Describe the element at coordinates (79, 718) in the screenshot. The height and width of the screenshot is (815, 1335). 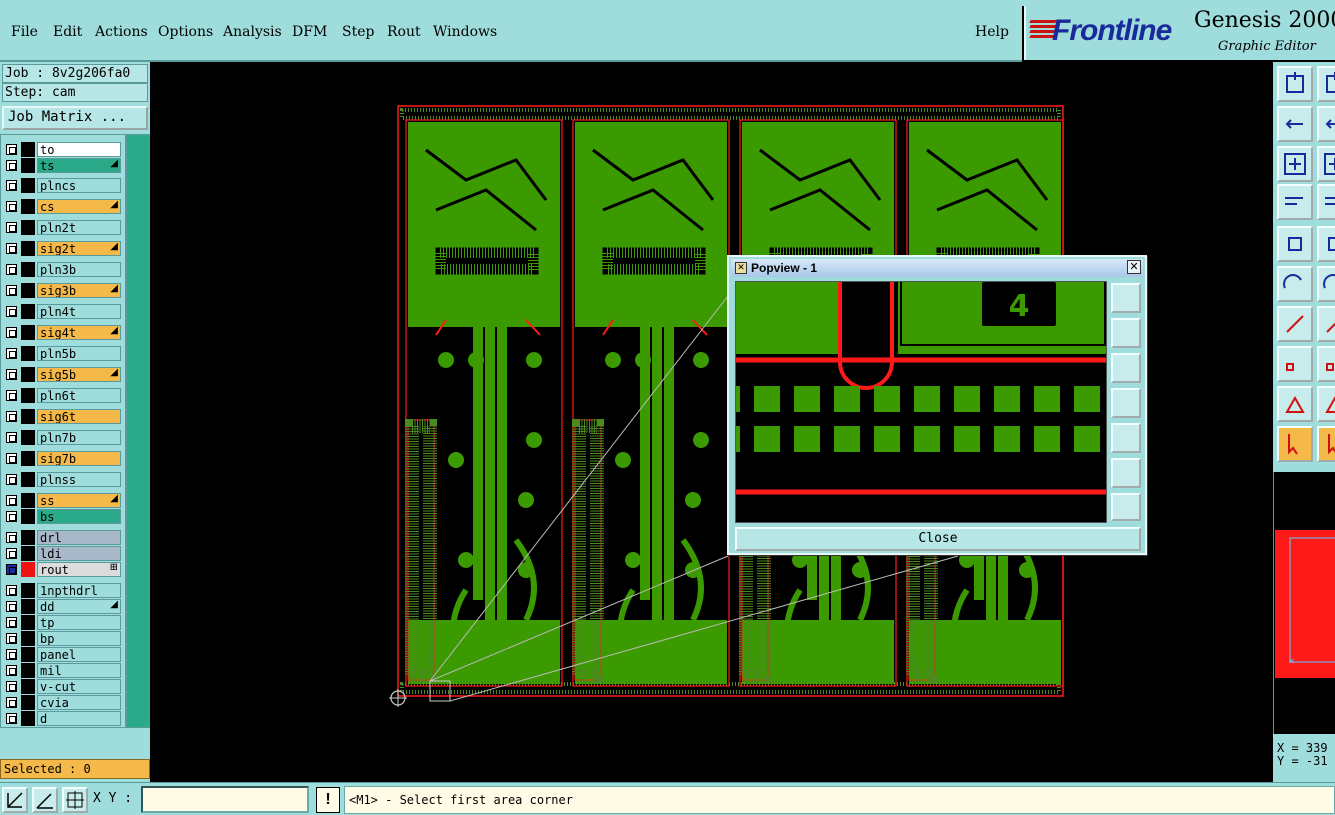
I see `layer-name: d` at that location.